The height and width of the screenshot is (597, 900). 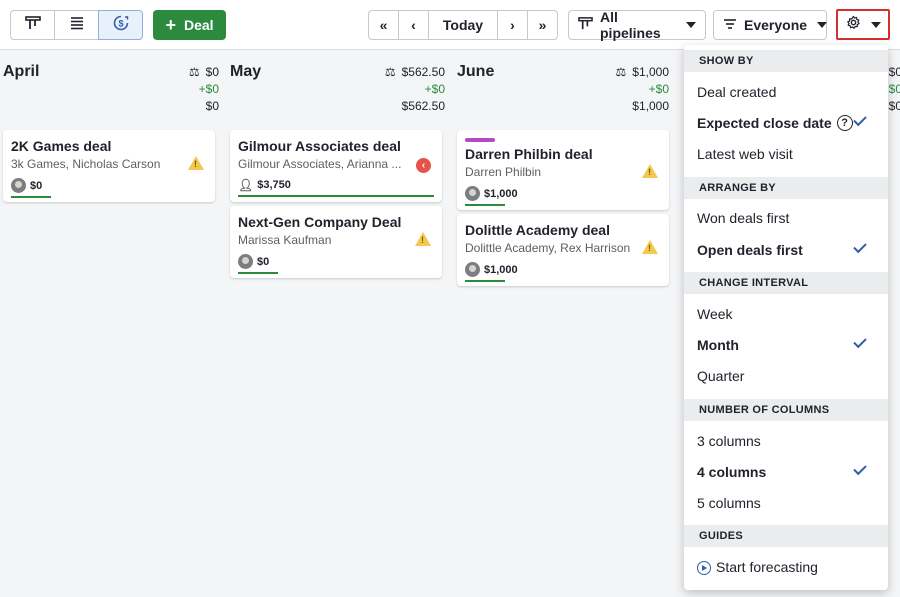 What do you see at coordinates (339, 87) in the screenshot?
I see `column-header: May ⚖ $562.50 +$0 $562.50` at bounding box center [339, 87].